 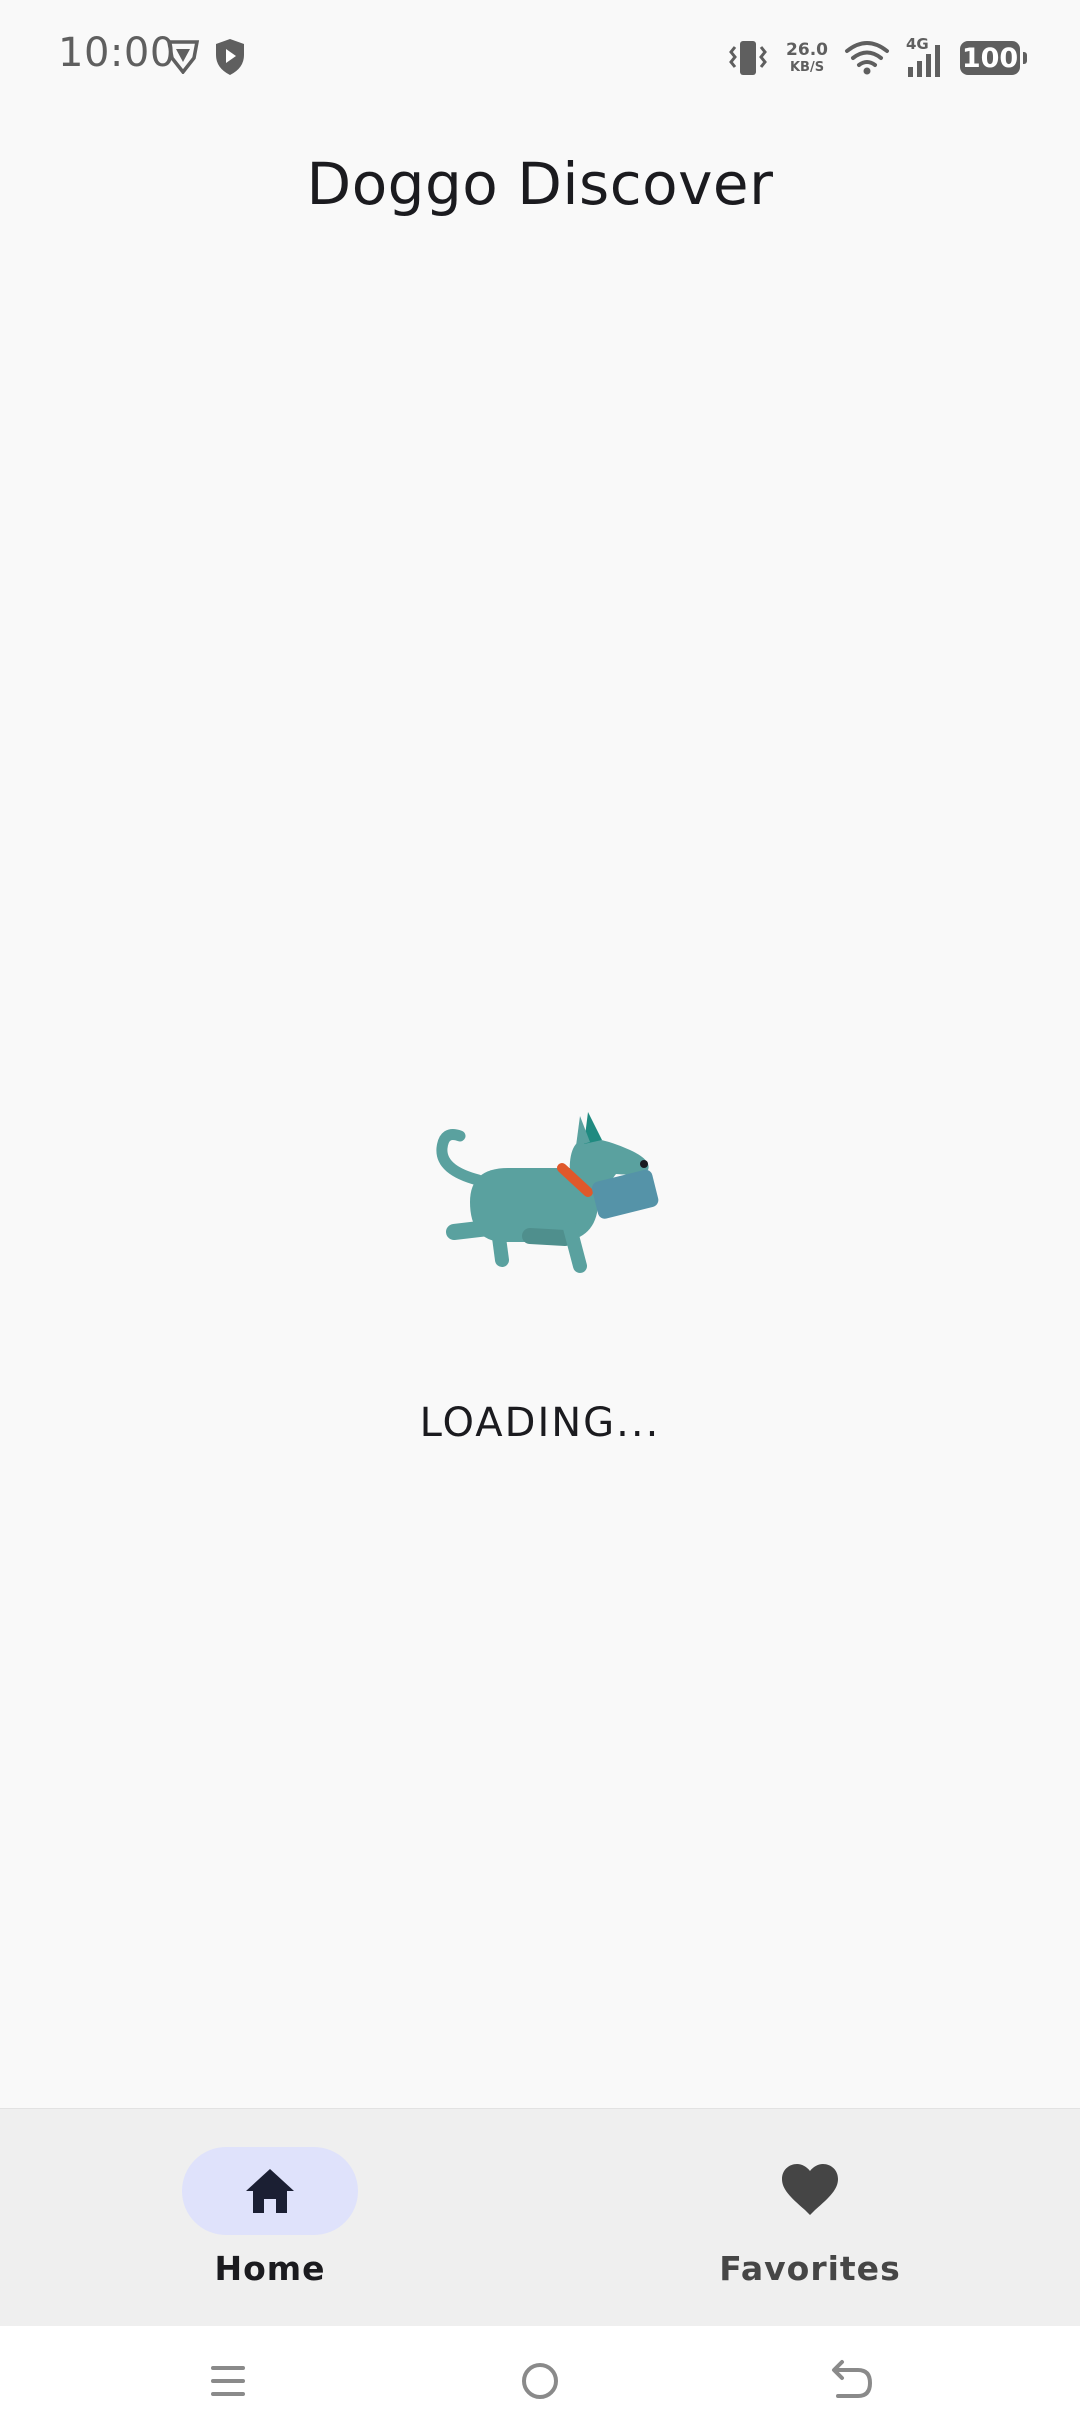 What do you see at coordinates (540, 184) in the screenshot?
I see `app-title: Doggo Discover` at bounding box center [540, 184].